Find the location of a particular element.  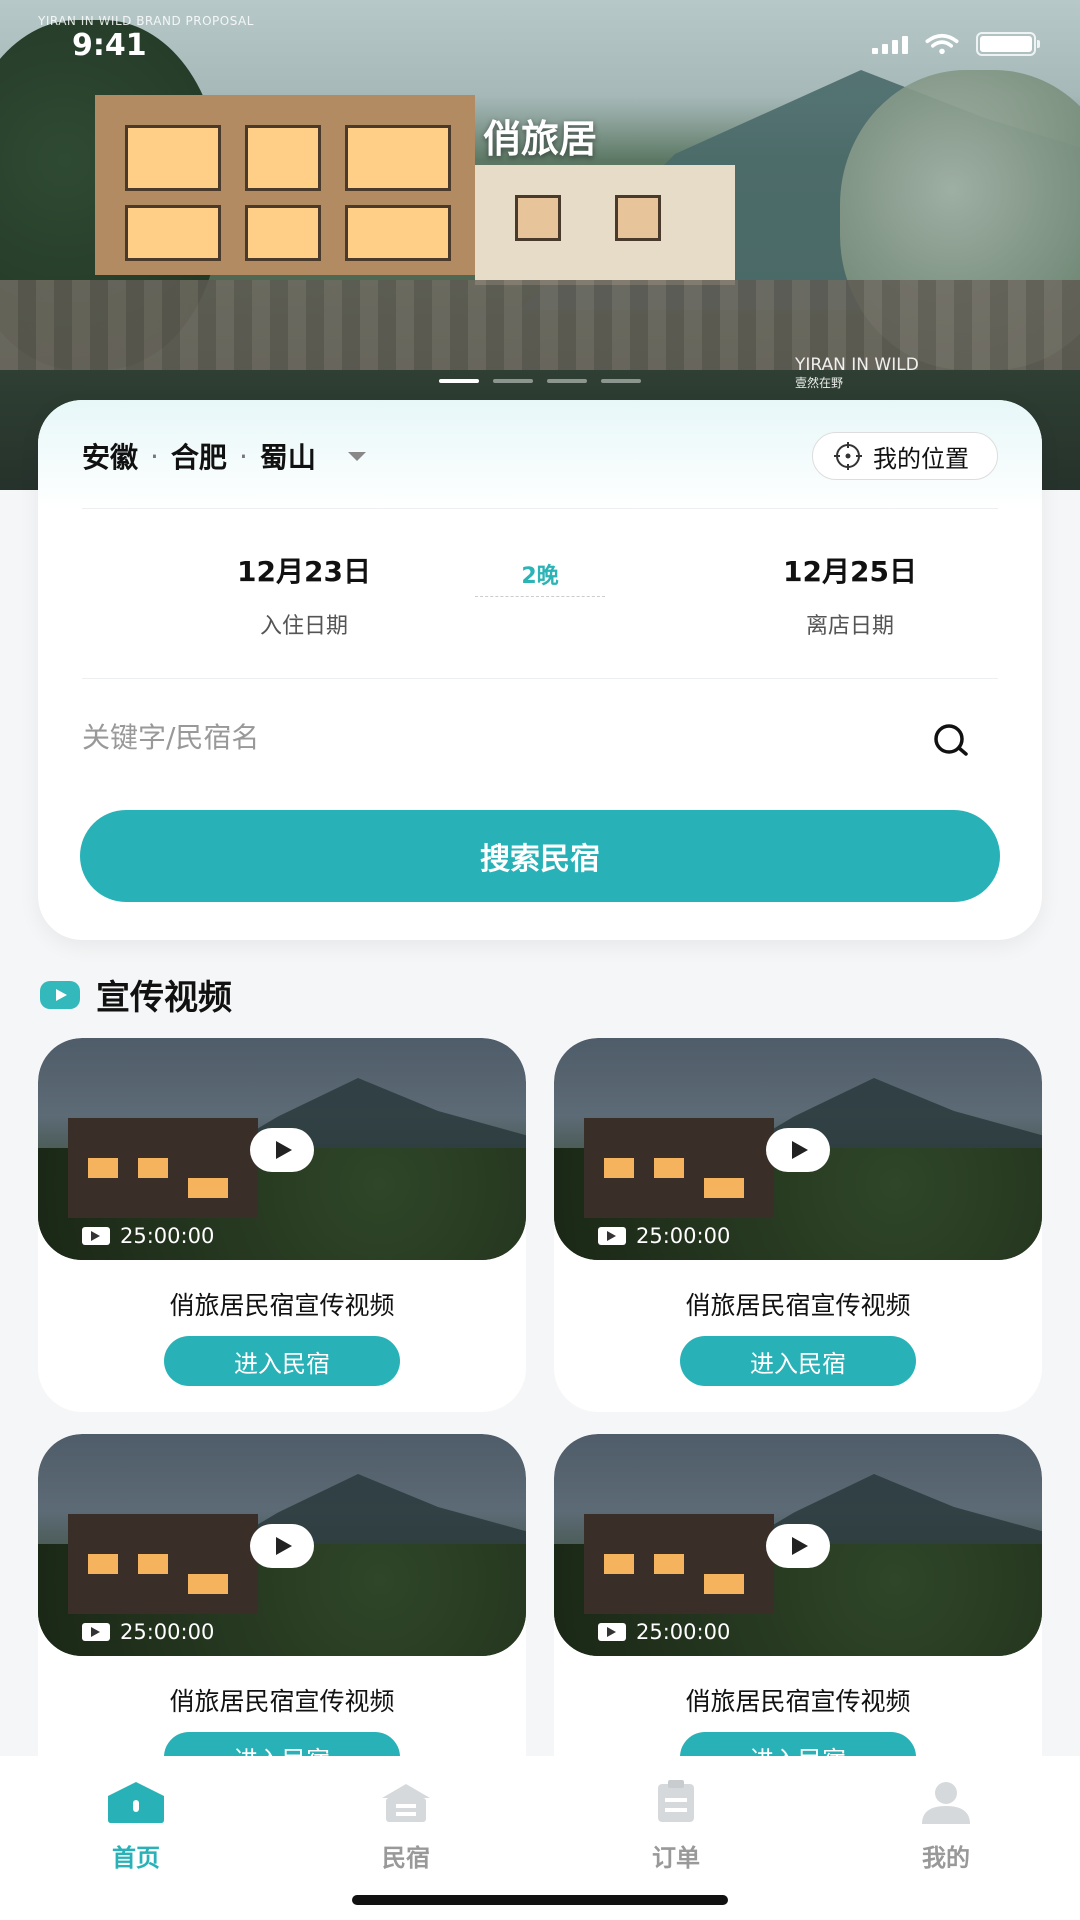

tab-label: 订单 is located at coordinates (676, 1858).